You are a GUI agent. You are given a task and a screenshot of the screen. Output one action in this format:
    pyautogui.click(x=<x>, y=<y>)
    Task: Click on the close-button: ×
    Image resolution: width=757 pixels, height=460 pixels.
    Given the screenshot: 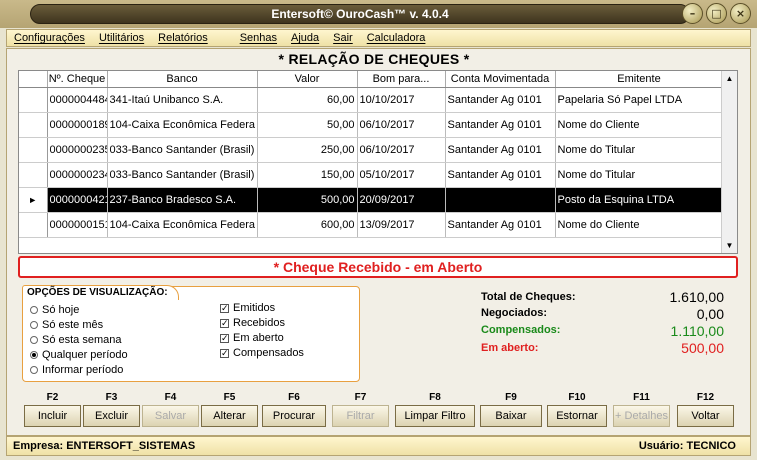 What is the action you would take?
    pyautogui.click(x=740, y=13)
    